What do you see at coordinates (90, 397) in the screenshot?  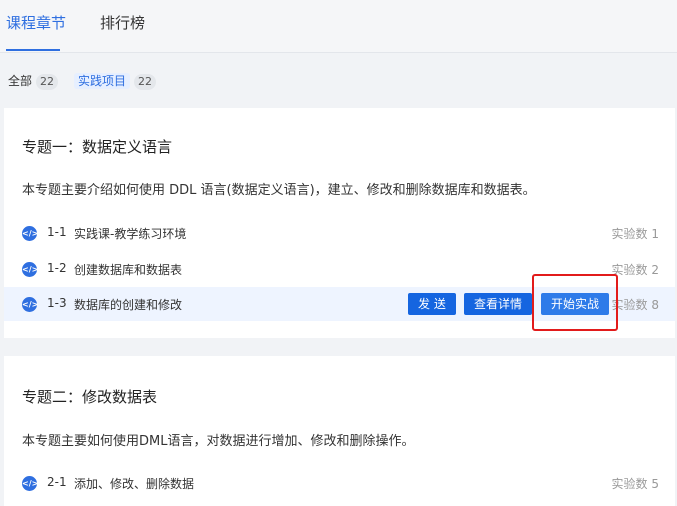 I see `section-title: 专题二：修改数据表` at bounding box center [90, 397].